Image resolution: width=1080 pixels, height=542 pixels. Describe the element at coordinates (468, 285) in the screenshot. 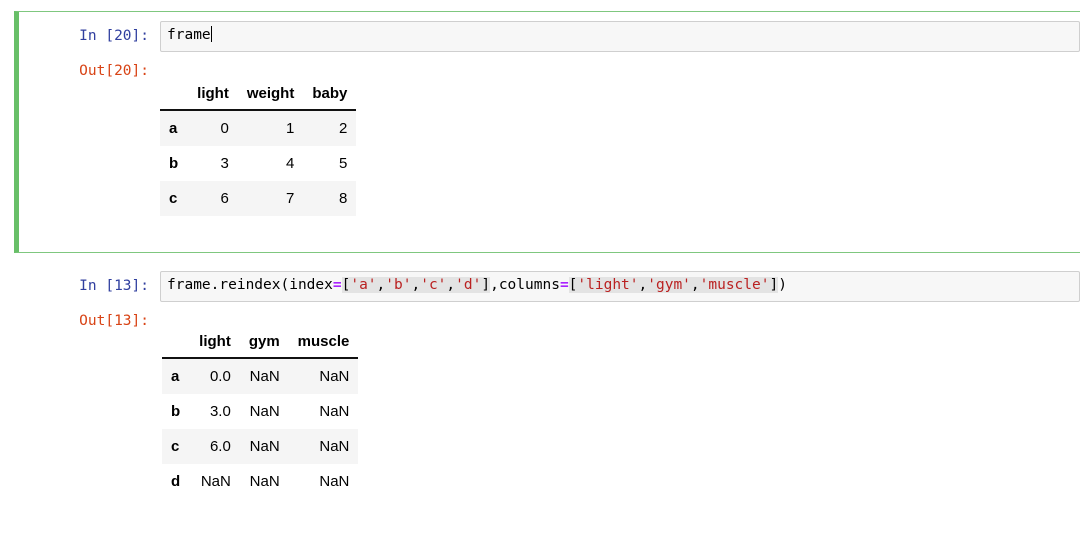

I see `code-token-string: 'd'` at that location.